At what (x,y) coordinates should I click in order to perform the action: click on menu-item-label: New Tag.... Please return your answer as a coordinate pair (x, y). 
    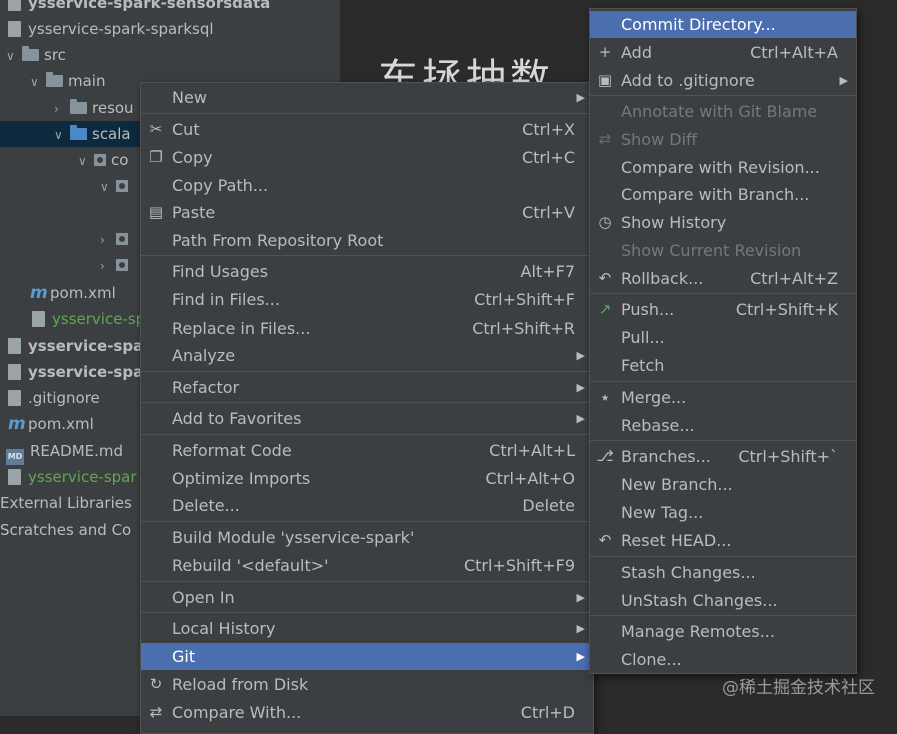
    Looking at the image, I should click on (662, 512).